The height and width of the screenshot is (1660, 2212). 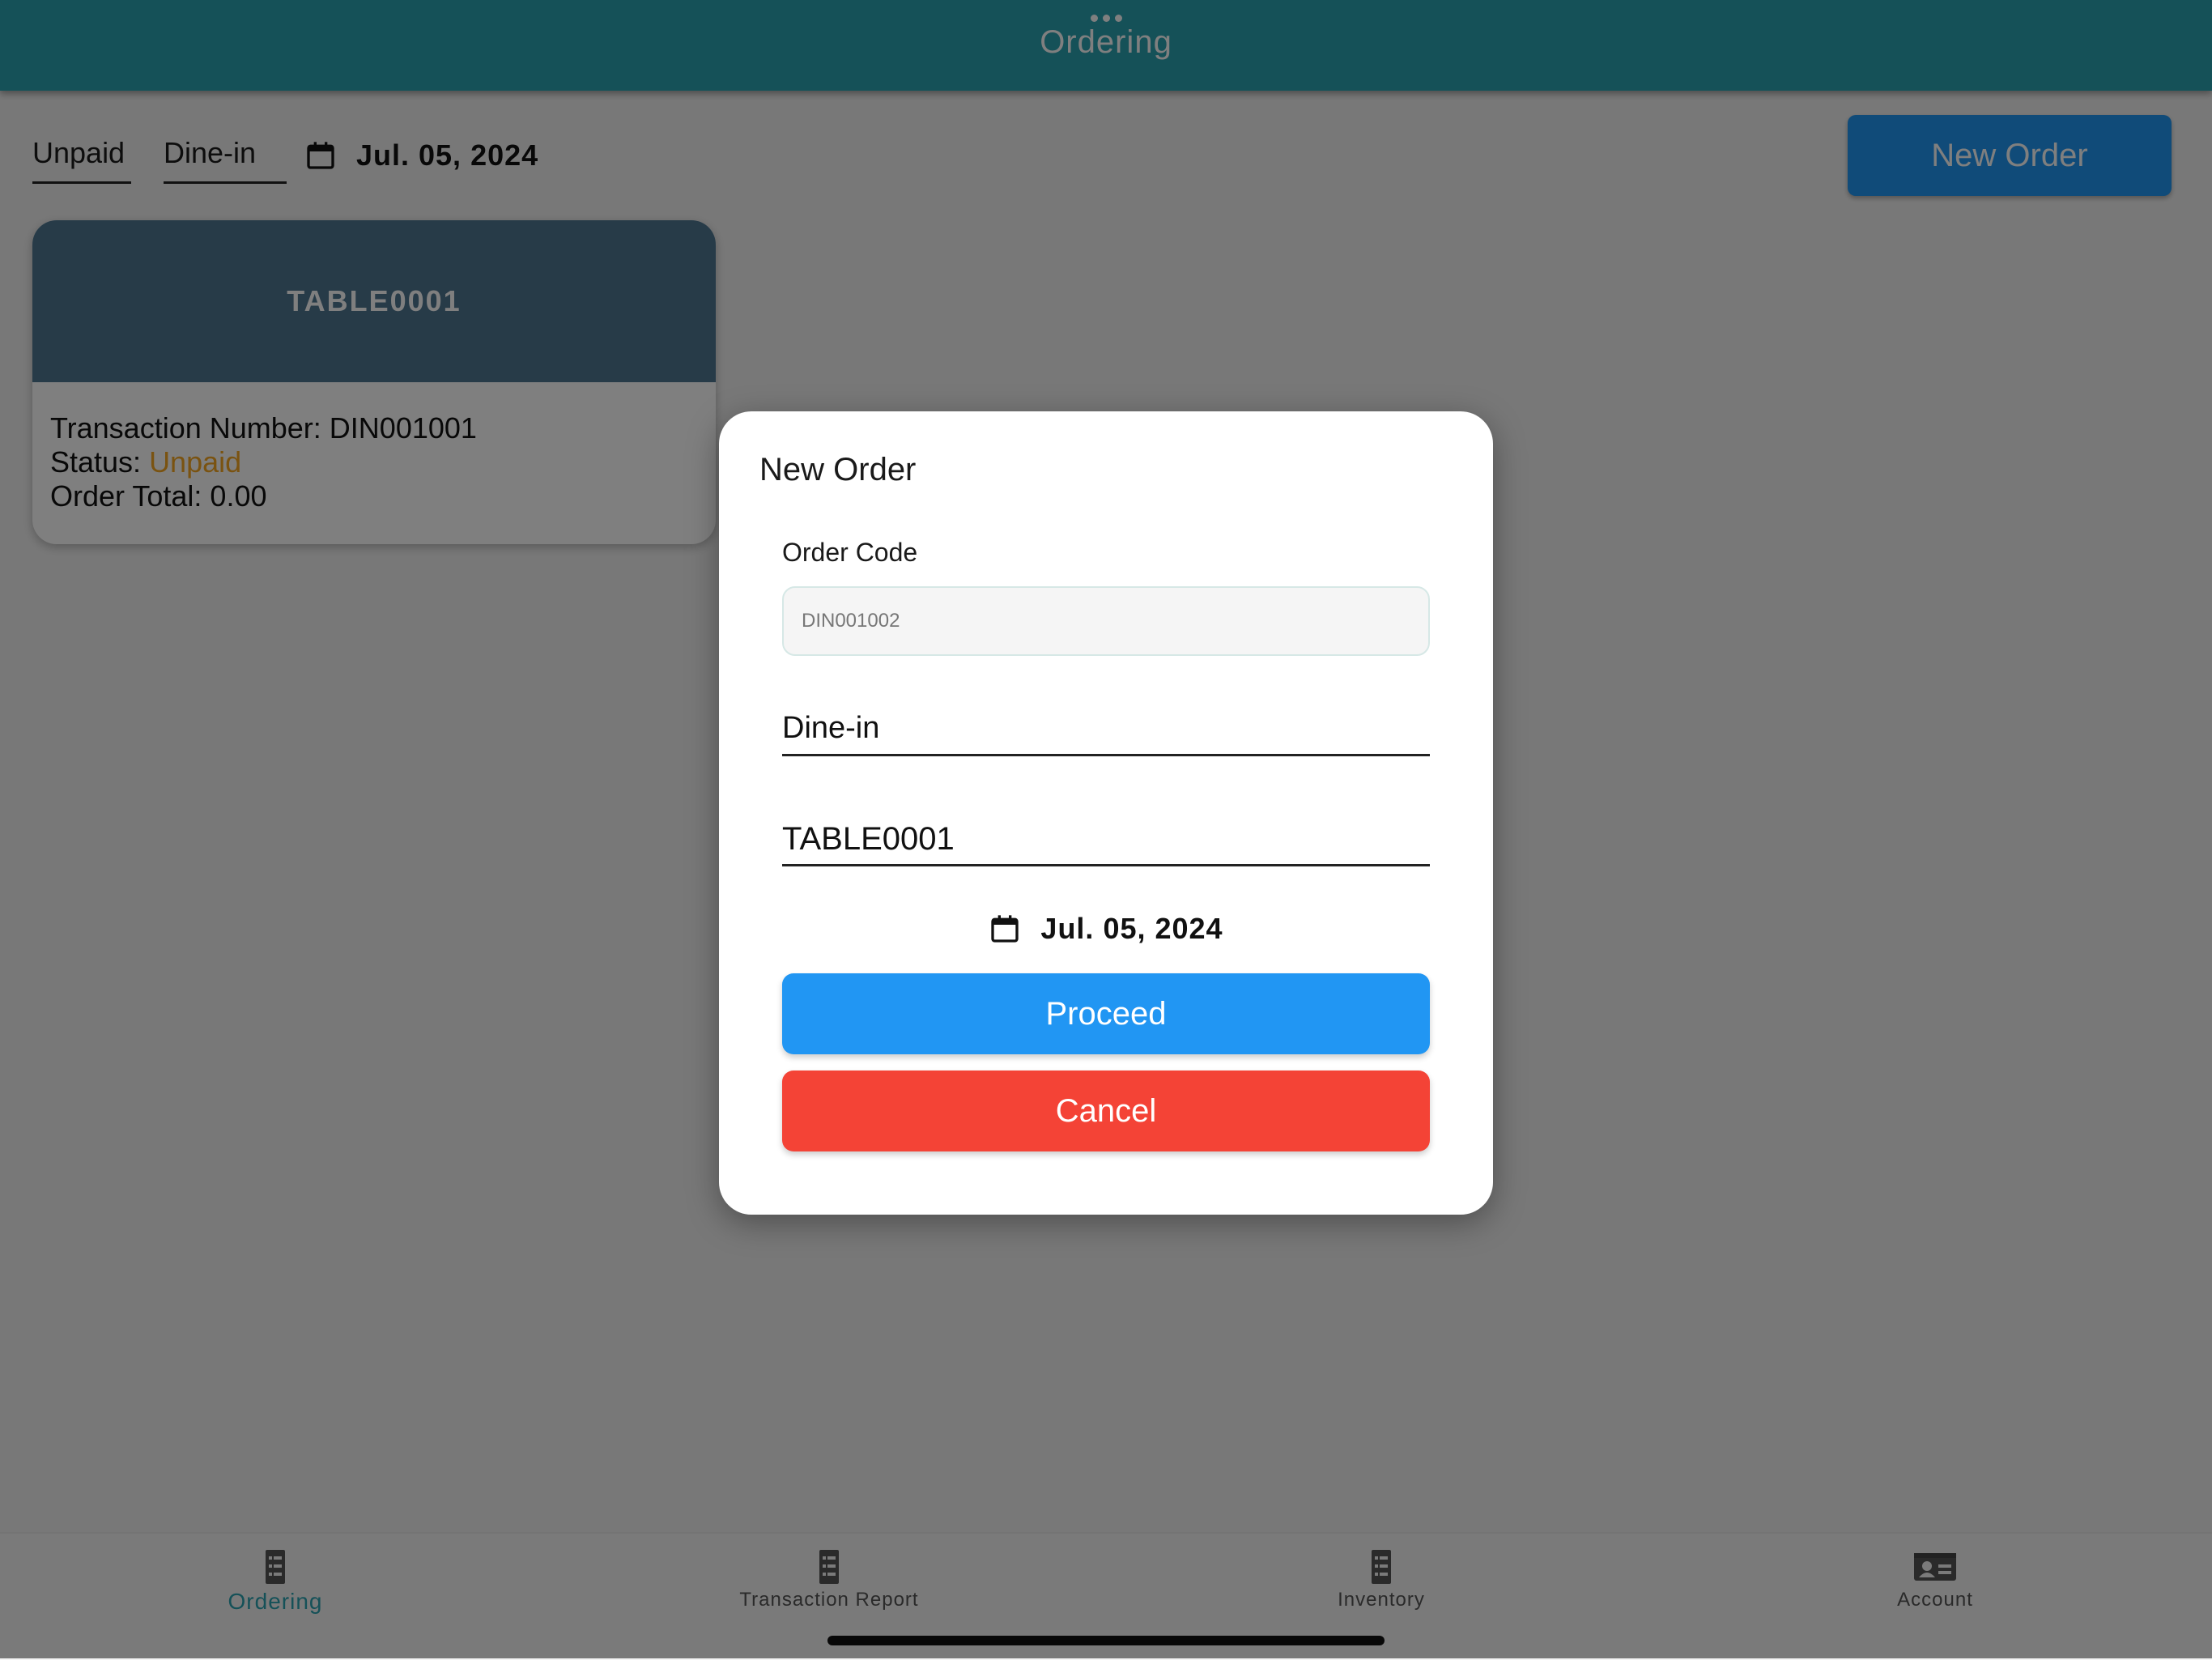 What do you see at coordinates (1005, 929) in the screenshot?
I see `calendar-icon` at bounding box center [1005, 929].